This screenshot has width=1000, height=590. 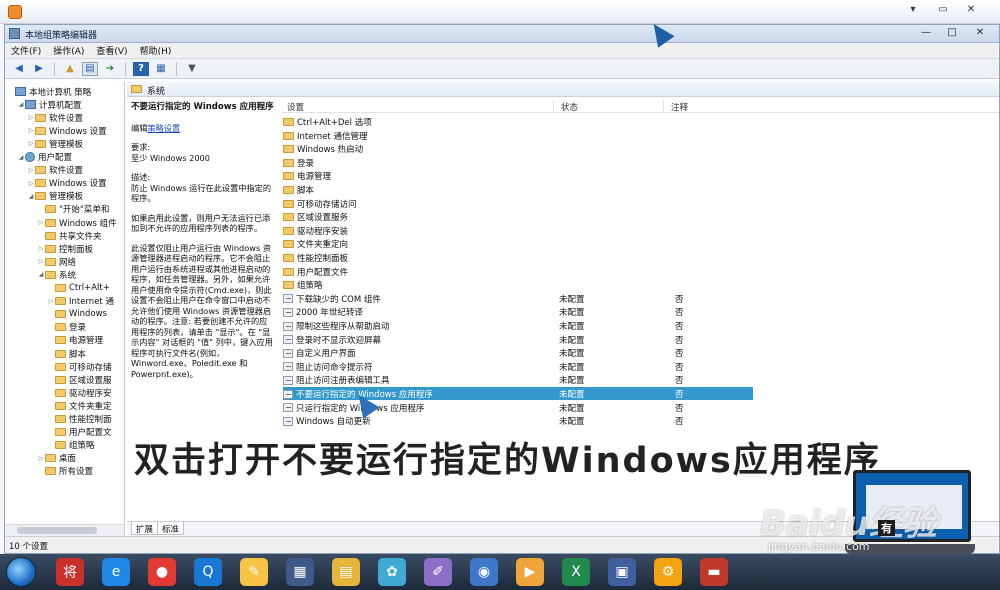 What do you see at coordinates (162, 572) in the screenshot?
I see `chrome-icon: ●` at bounding box center [162, 572].